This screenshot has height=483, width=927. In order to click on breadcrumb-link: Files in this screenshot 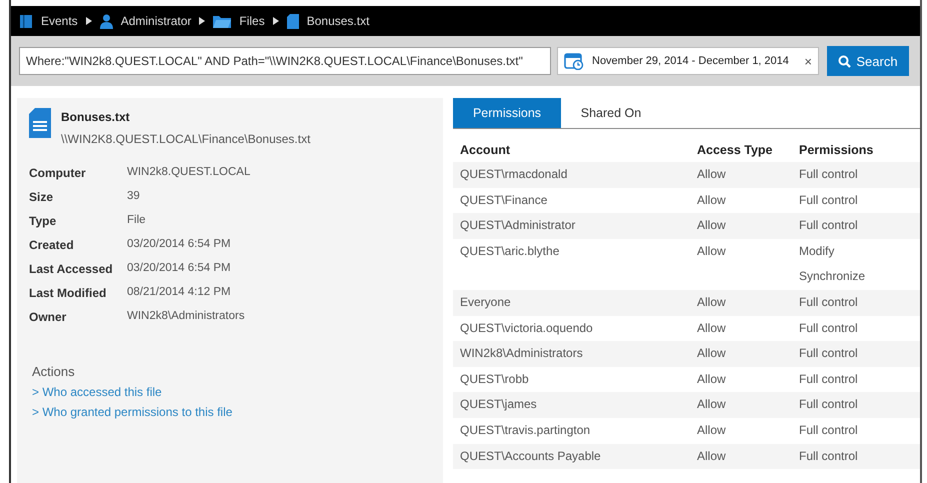, I will do `click(252, 21)`.